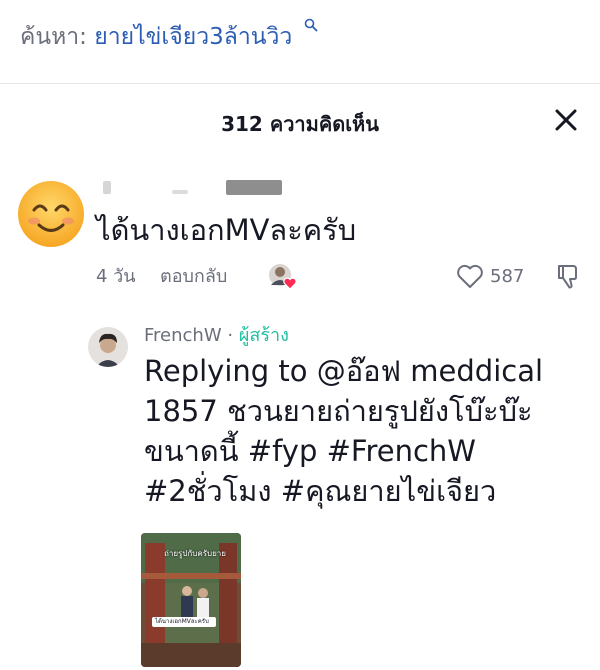 Image resolution: width=600 pixels, height=670 pixels. I want to click on comment-time: 4 วัน, so click(116, 276).